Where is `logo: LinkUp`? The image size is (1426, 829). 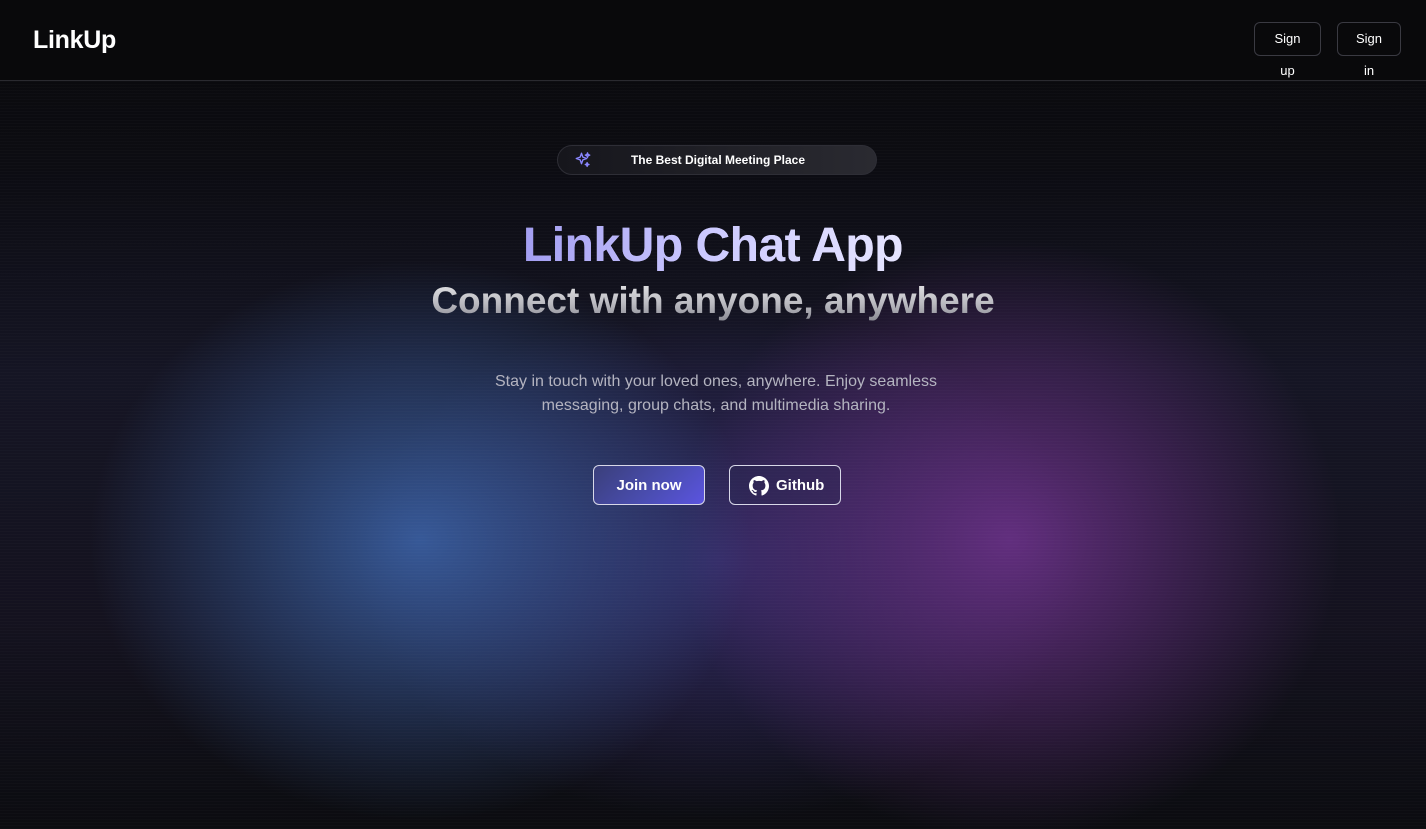 logo: LinkUp is located at coordinates (74, 40).